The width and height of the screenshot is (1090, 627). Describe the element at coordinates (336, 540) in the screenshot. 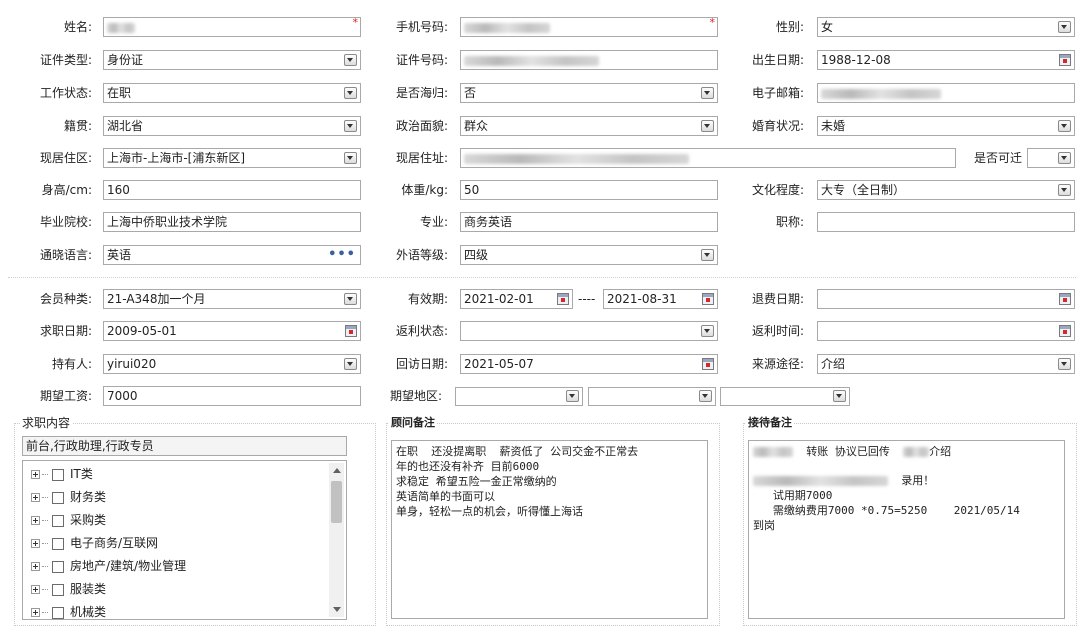

I see `scrollbar` at that location.